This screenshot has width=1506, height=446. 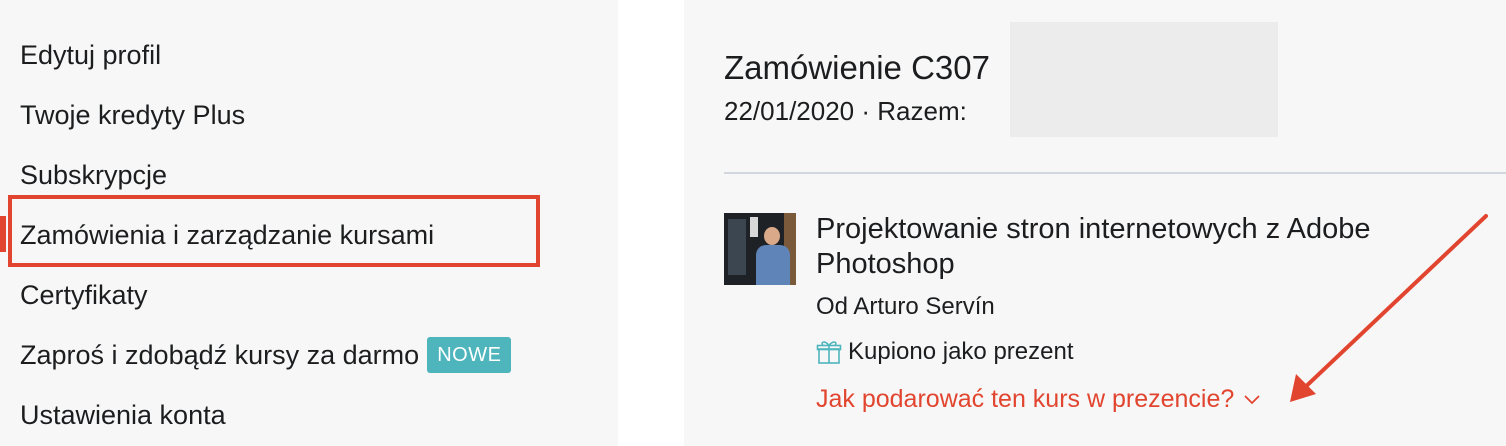 What do you see at coordinates (961, 351) in the screenshot?
I see `gift-status-label: Kupiono jako prezent` at bounding box center [961, 351].